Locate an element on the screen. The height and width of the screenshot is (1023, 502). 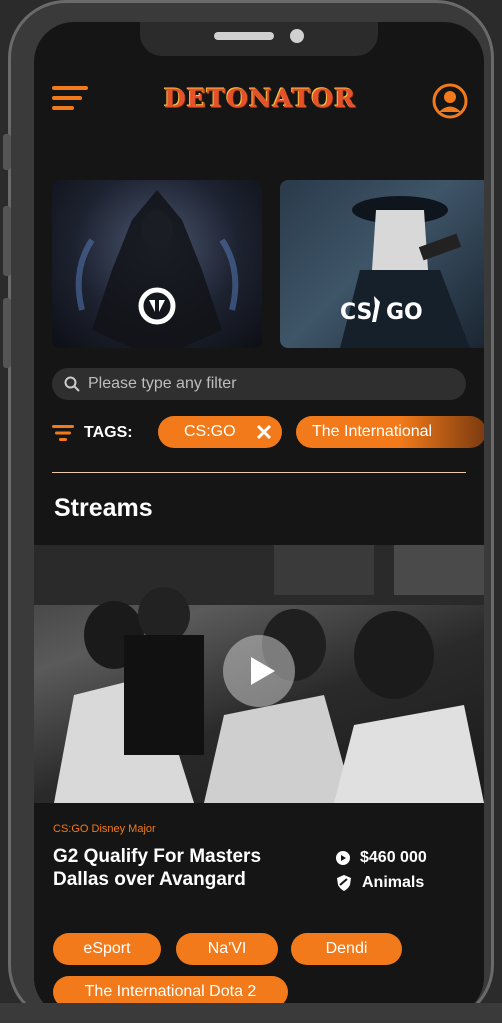
shield-icon is located at coordinates (344, 883).